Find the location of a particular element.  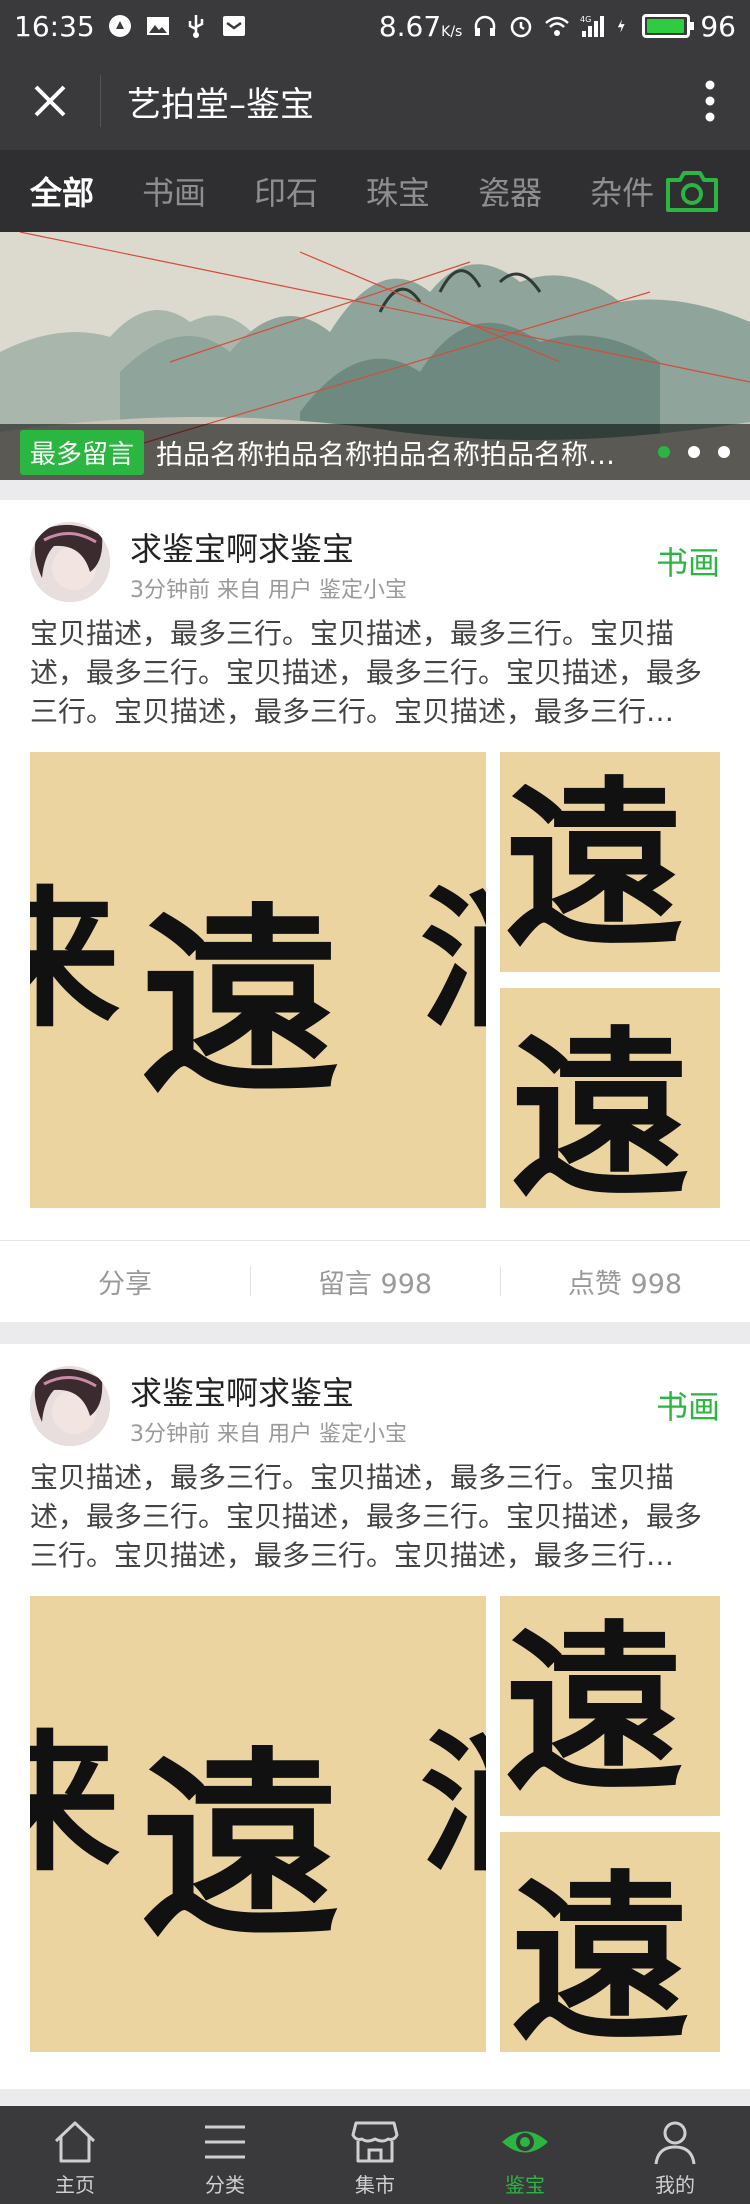

menu-icon is located at coordinates (225, 2142).